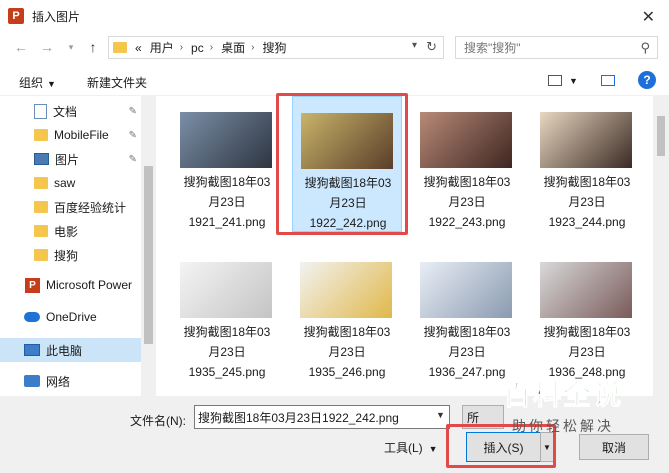  I want to click on organize-button: 组织 ▼, so click(37, 82).